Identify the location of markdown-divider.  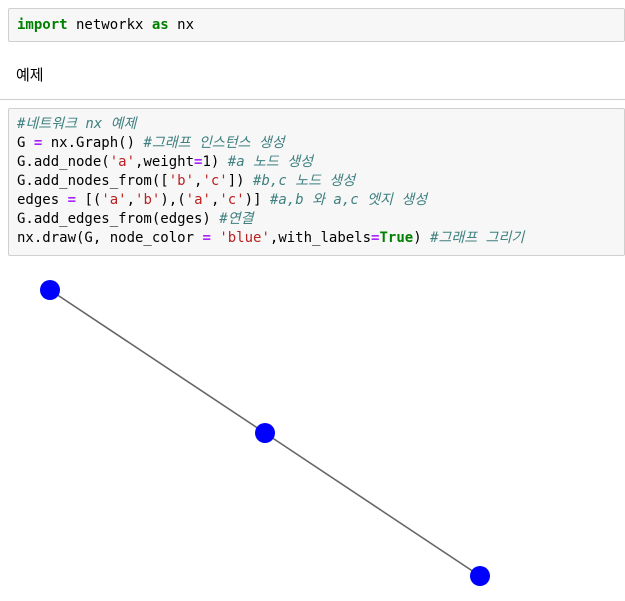
(312, 99).